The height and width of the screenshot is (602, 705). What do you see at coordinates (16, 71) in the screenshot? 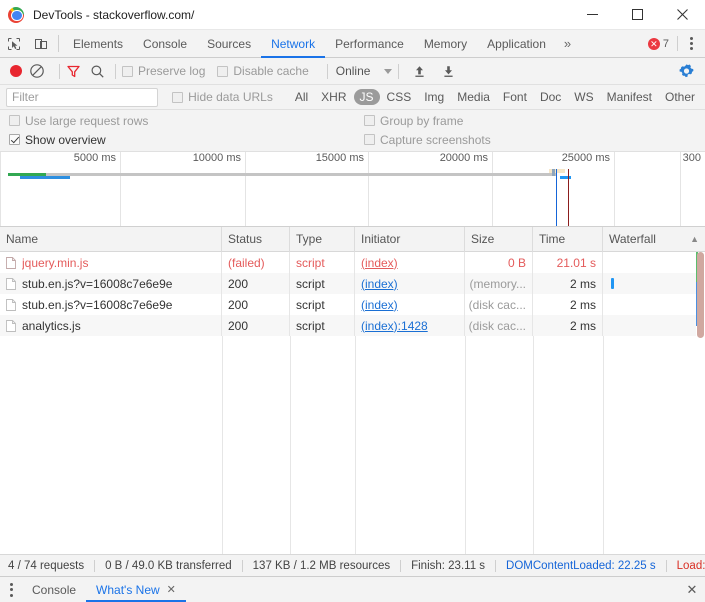
I see `record-button-icon` at bounding box center [16, 71].